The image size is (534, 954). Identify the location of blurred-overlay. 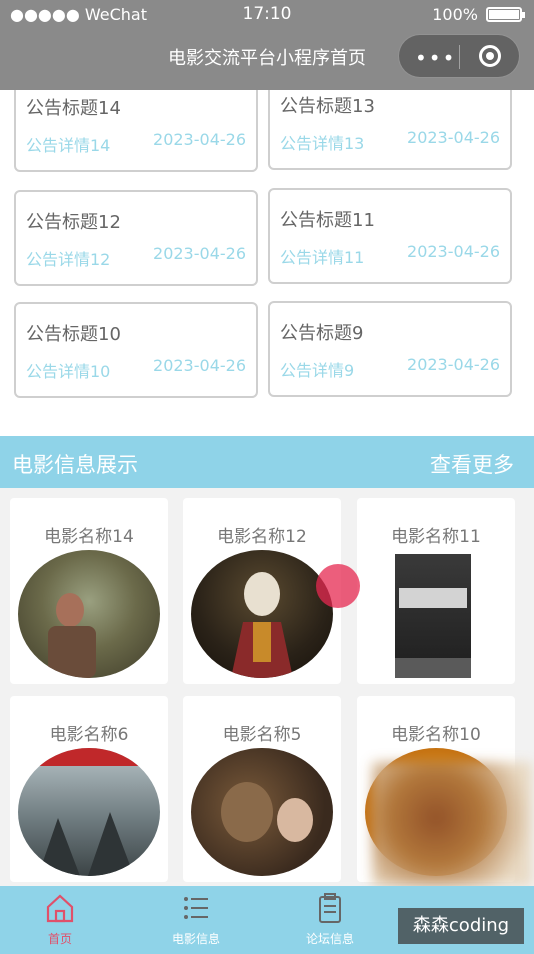
(452, 824).